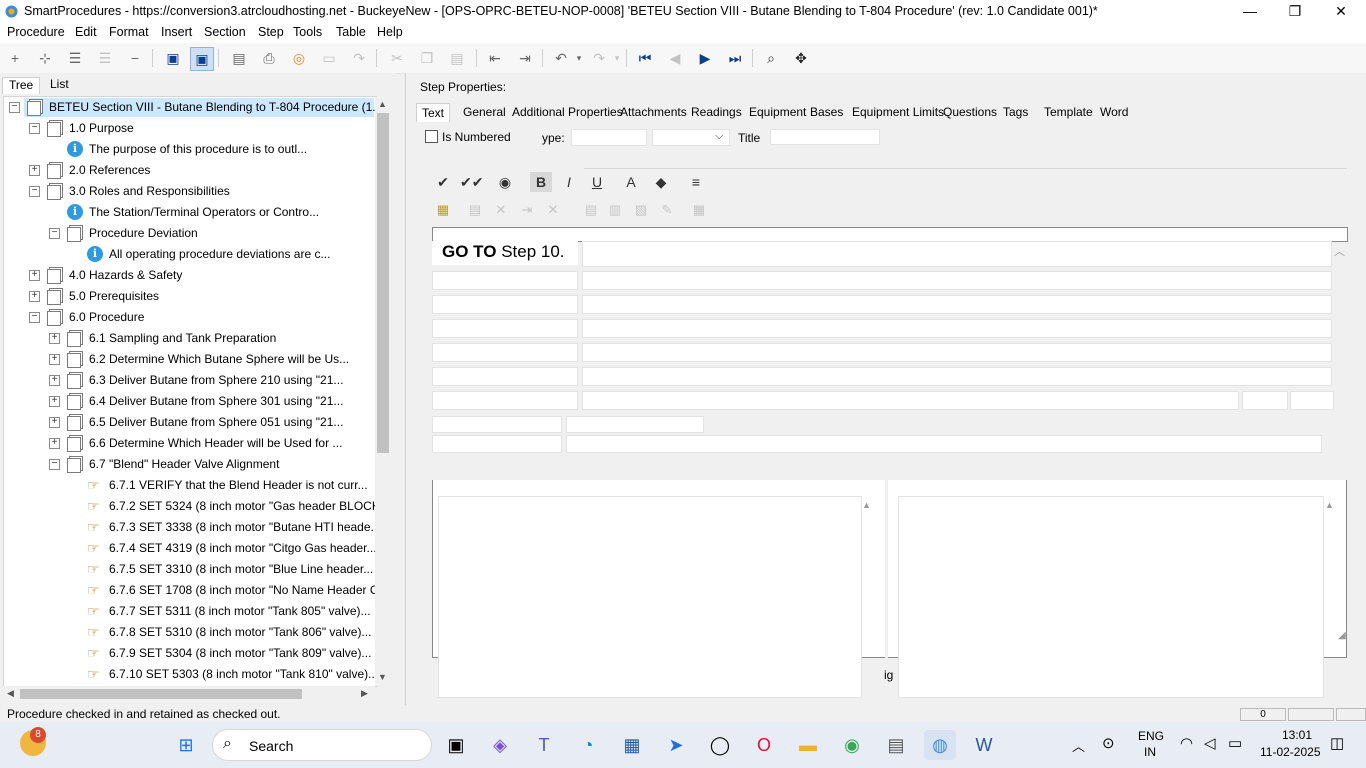 Image resolution: width=1366 pixels, height=768 pixels. I want to click on tab-word: Word, so click(1114, 113).